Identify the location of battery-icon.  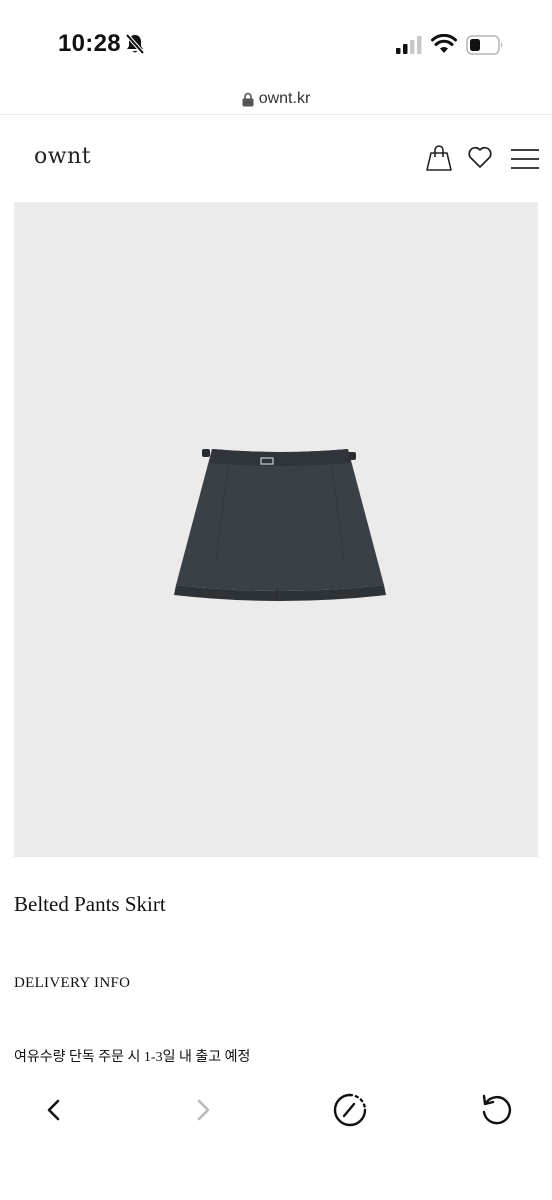
(484, 45).